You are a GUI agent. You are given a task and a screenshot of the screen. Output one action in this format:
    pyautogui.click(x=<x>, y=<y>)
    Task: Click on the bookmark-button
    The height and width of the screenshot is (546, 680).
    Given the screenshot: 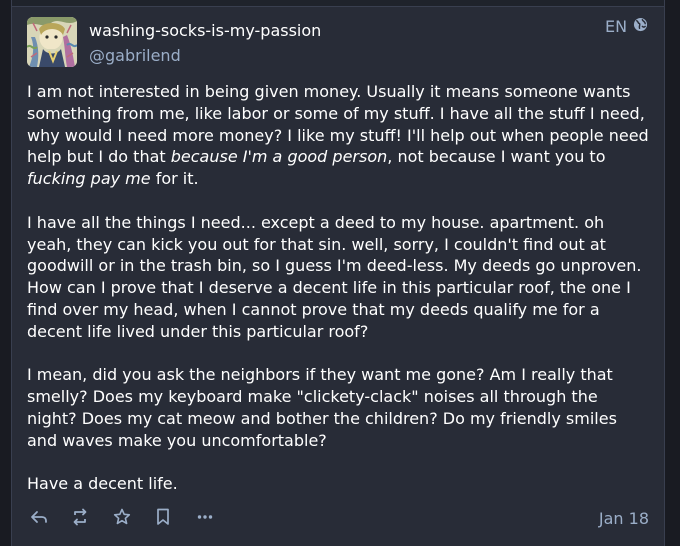 What is the action you would take?
    pyautogui.click(x=163, y=517)
    